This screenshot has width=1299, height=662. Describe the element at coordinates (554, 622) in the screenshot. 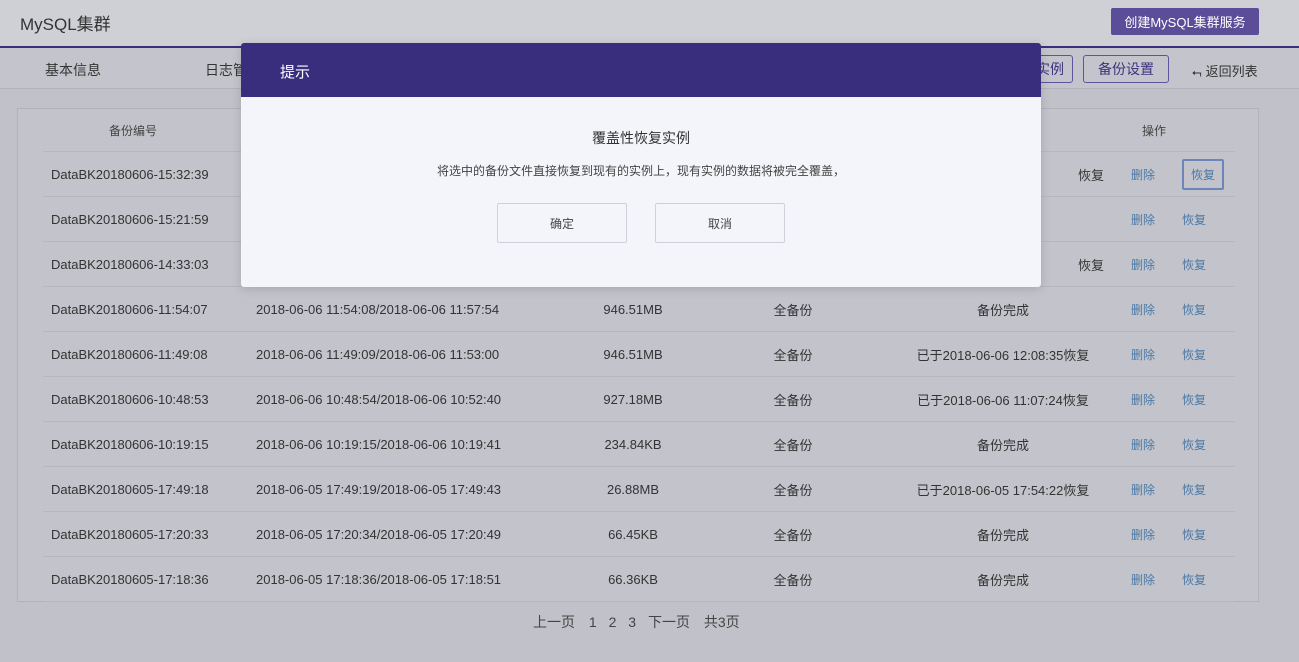

I see `prev-page-link: 上一页` at that location.